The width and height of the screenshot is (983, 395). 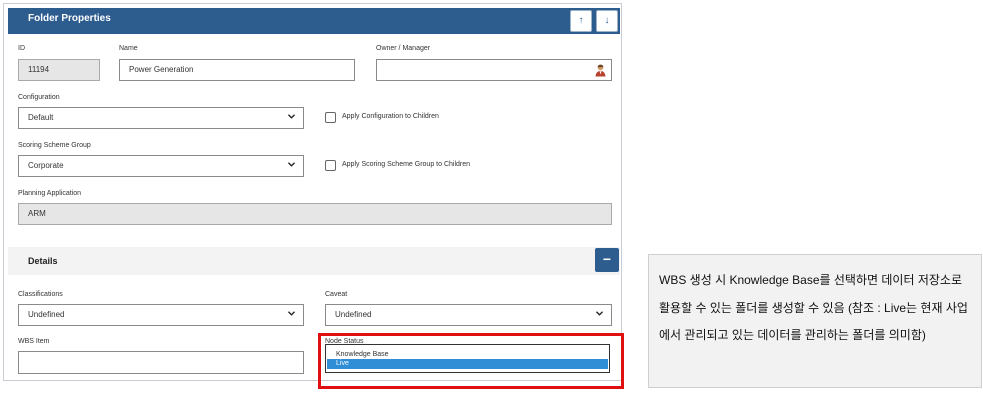 I want to click on minus-icon: −, so click(x=607, y=259).